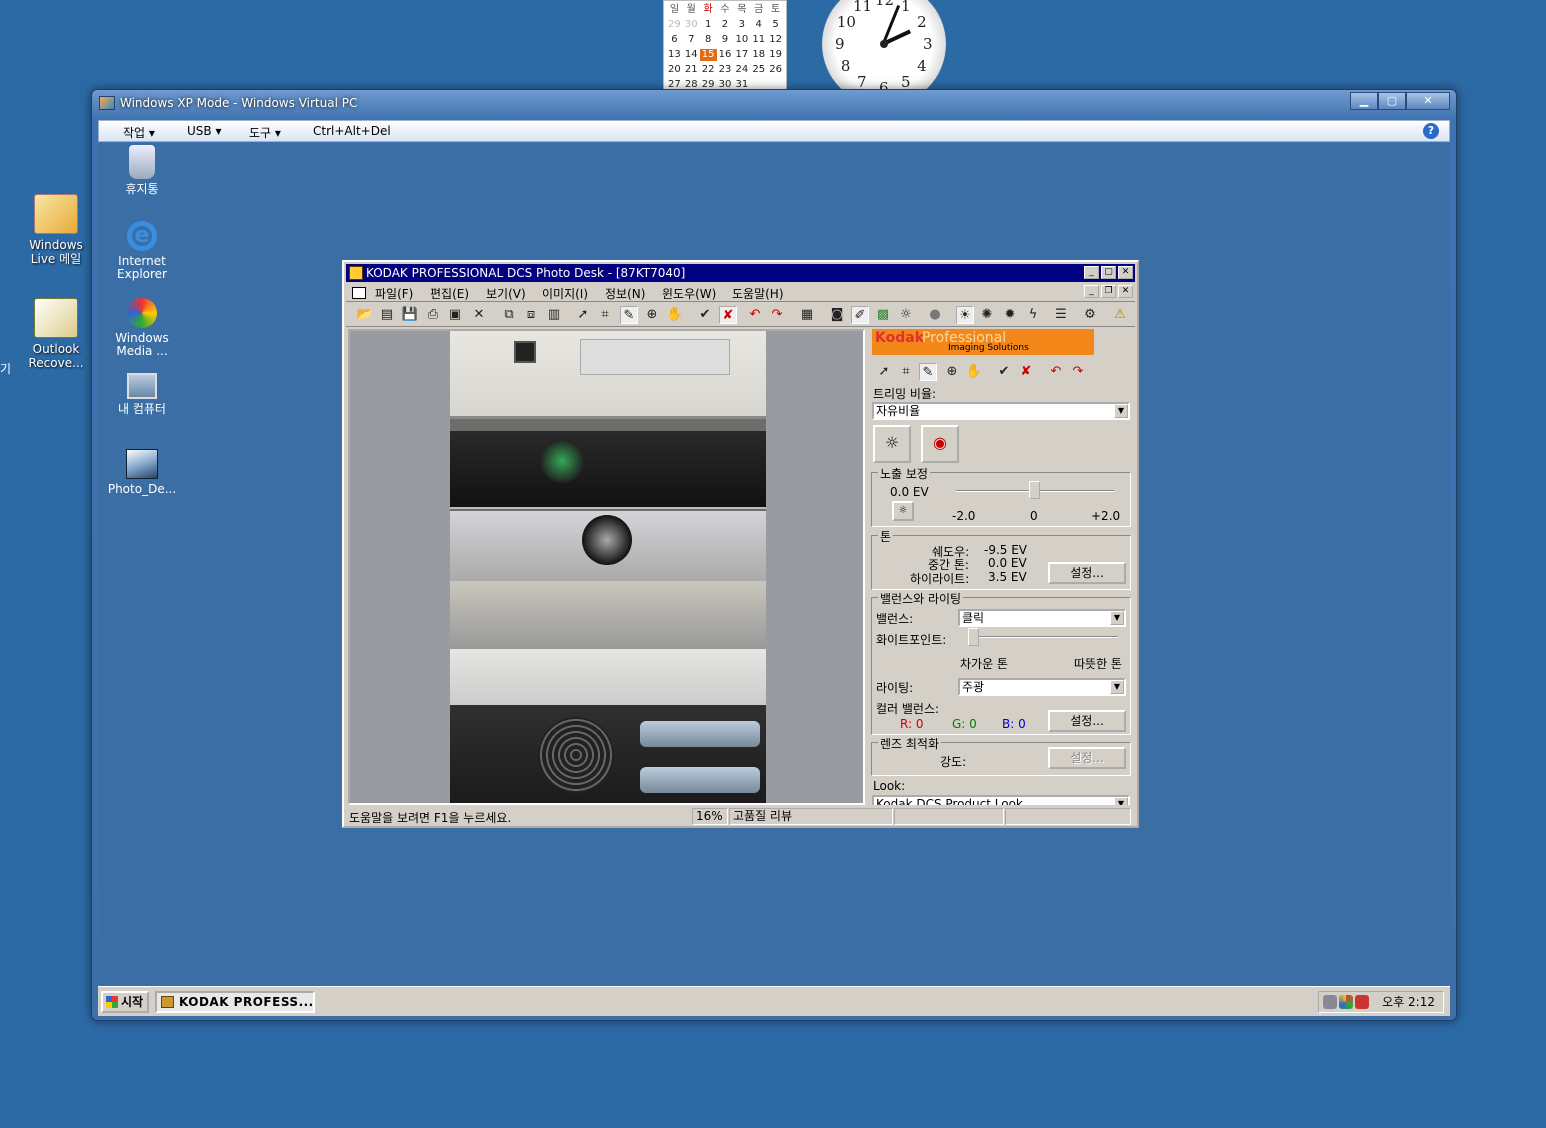  Describe the element at coordinates (1026, 372) in the screenshot. I see `panel-reject-icon: ✘` at that location.